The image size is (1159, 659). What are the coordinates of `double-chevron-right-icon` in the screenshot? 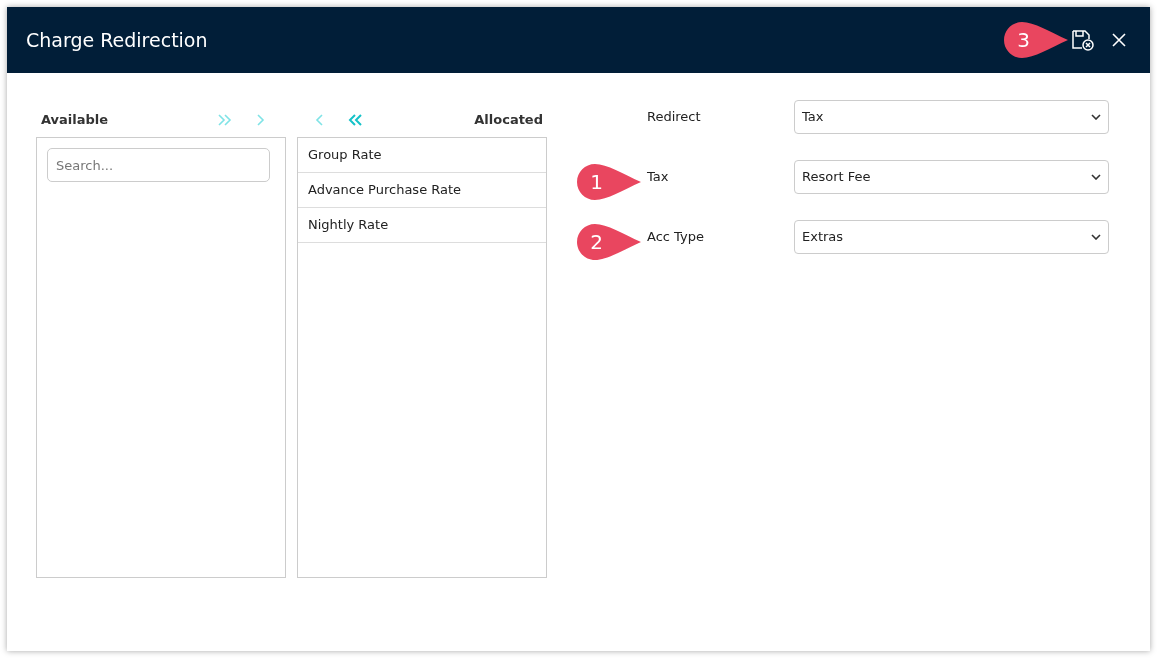 It's located at (225, 120).